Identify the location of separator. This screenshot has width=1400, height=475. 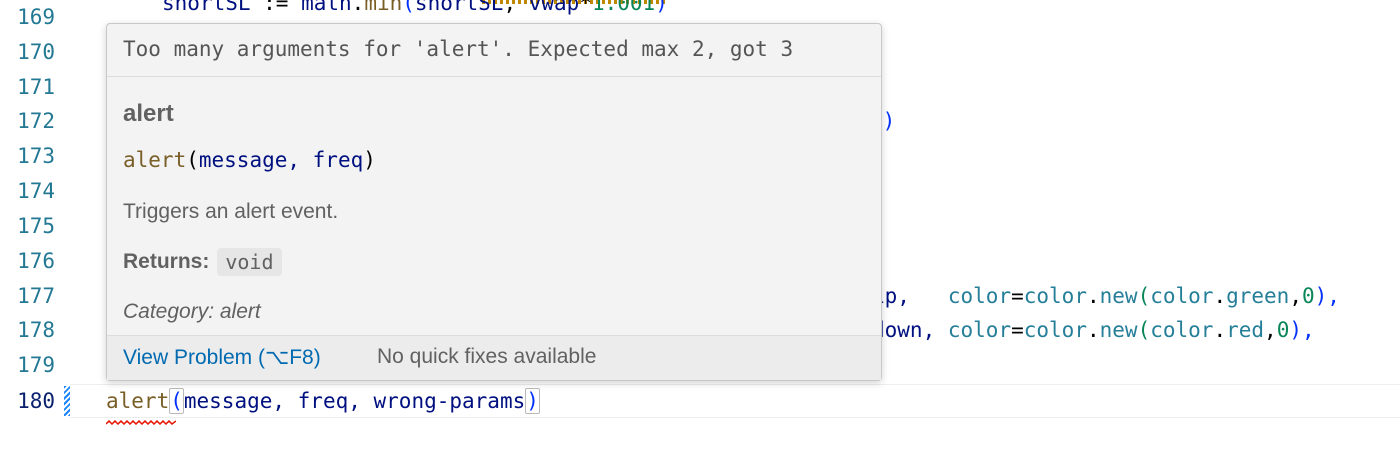
(494, 76).